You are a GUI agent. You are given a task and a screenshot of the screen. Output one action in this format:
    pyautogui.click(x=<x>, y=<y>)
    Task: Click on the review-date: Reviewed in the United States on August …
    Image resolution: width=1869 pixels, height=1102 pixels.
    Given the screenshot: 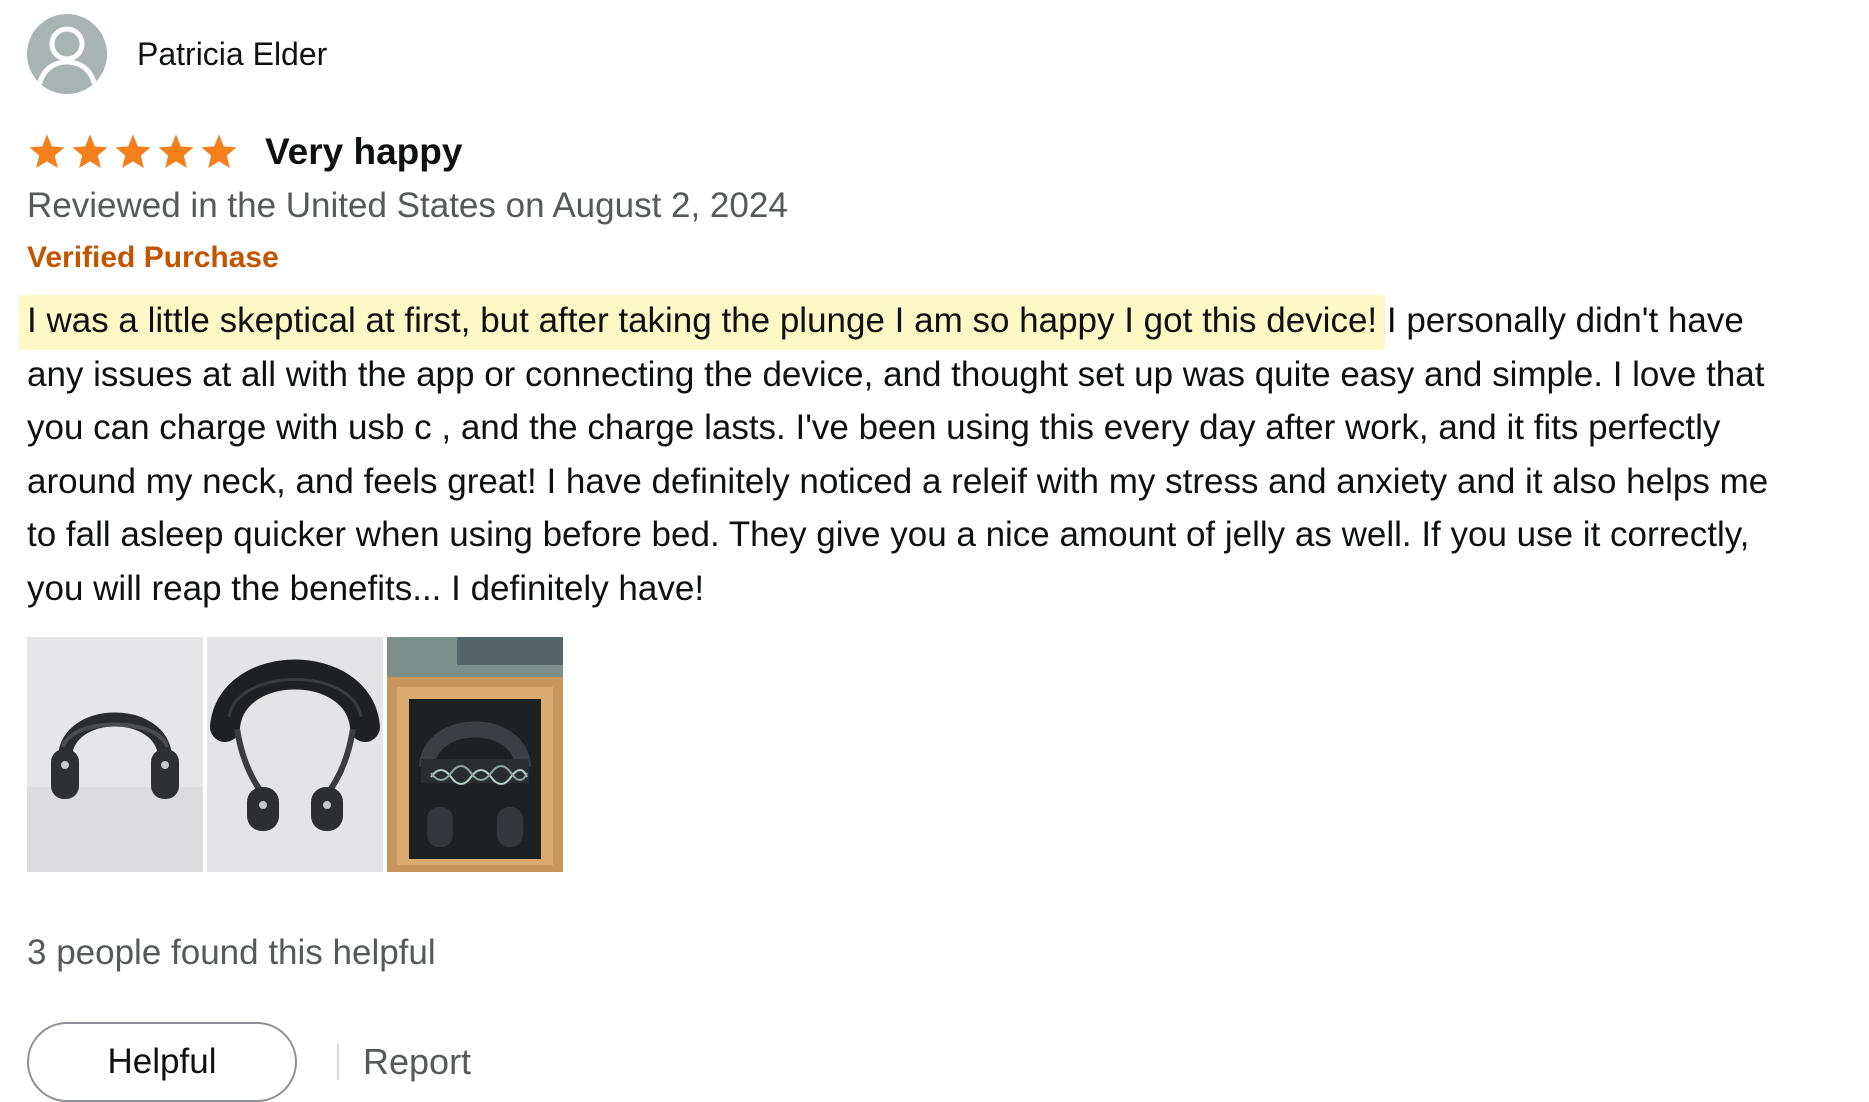 What is the action you would take?
    pyautogui.click(x=407, y=205)
    